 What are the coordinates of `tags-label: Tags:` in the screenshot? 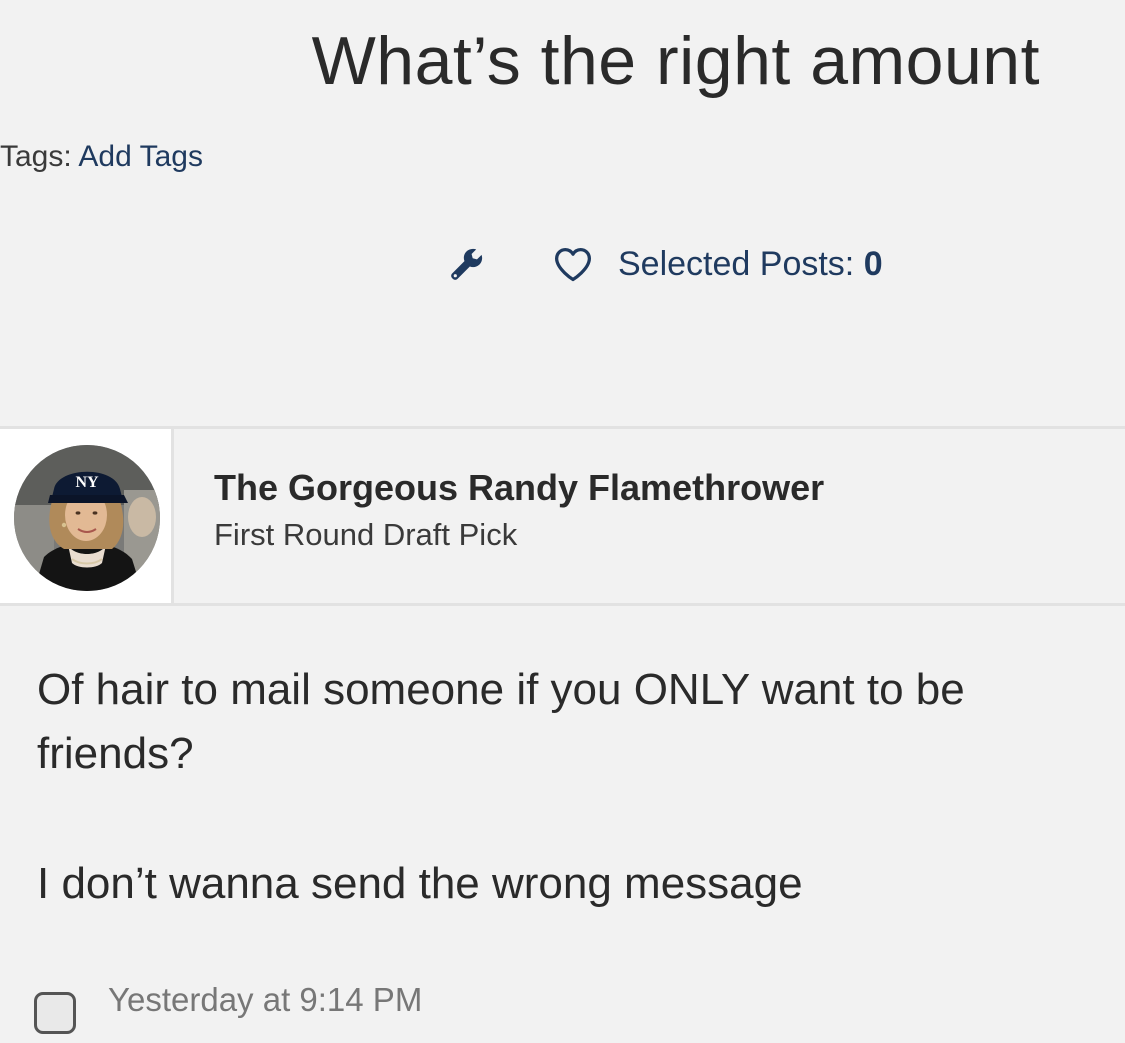 It's located at (36, 156).